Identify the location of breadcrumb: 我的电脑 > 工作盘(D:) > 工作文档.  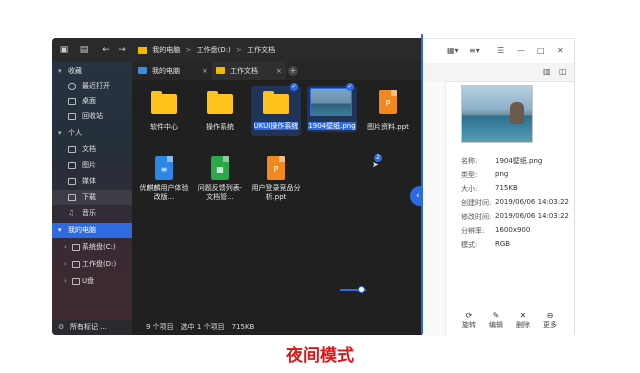
(208, 50).